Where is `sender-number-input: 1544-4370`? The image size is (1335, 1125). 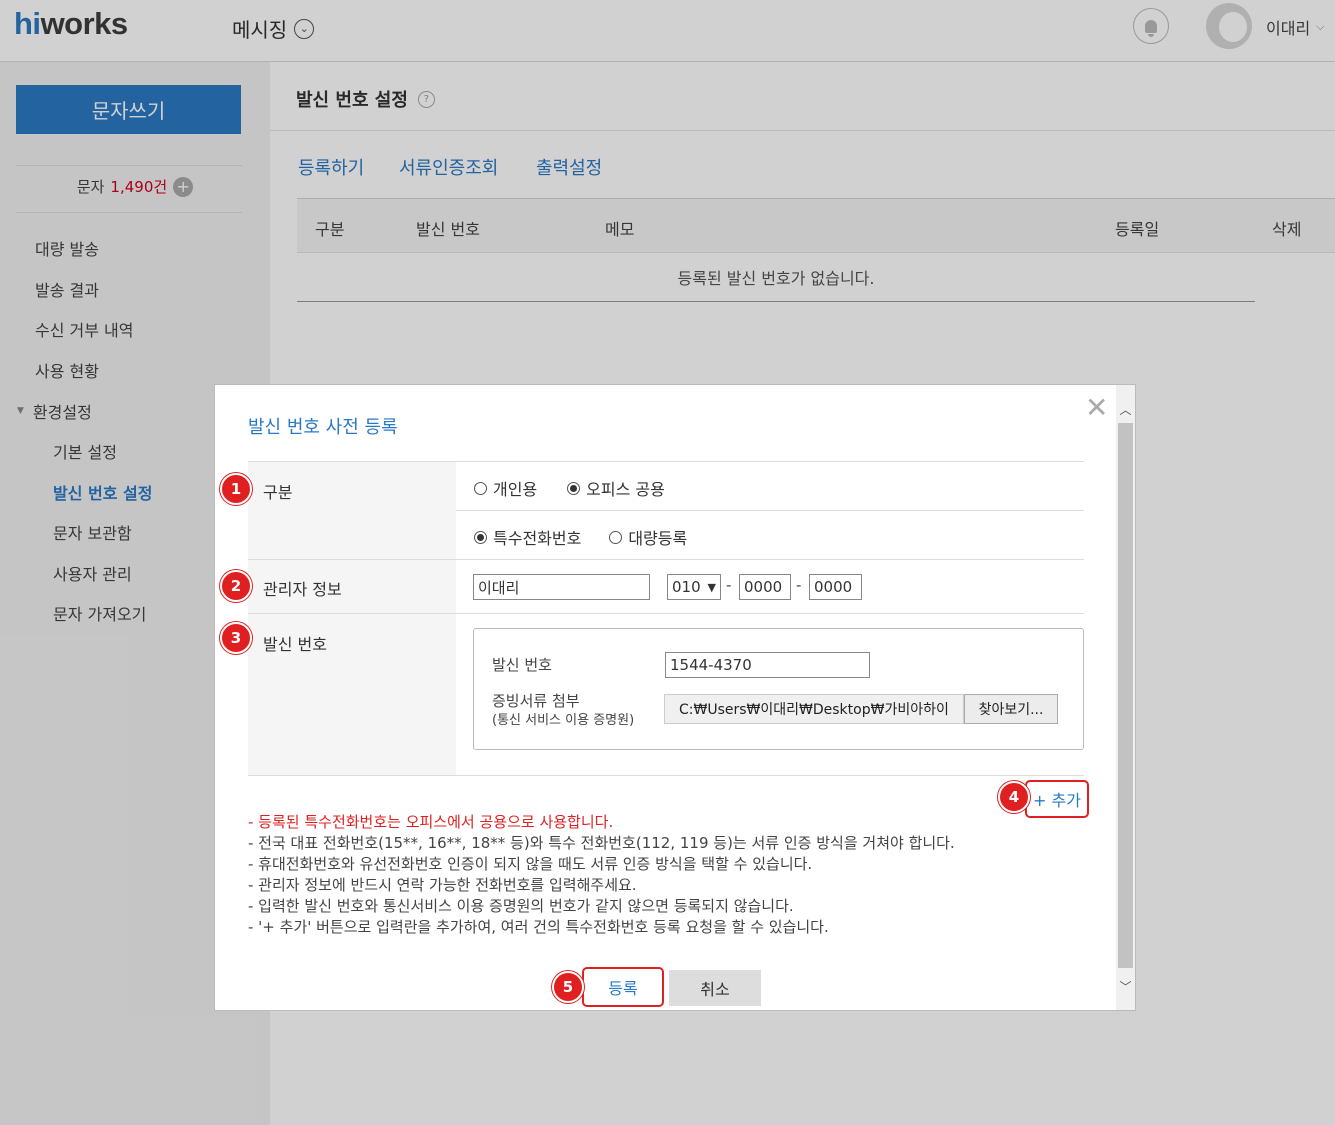 sender-number-input: 1544-4370 is located at coordinates (767, 665).